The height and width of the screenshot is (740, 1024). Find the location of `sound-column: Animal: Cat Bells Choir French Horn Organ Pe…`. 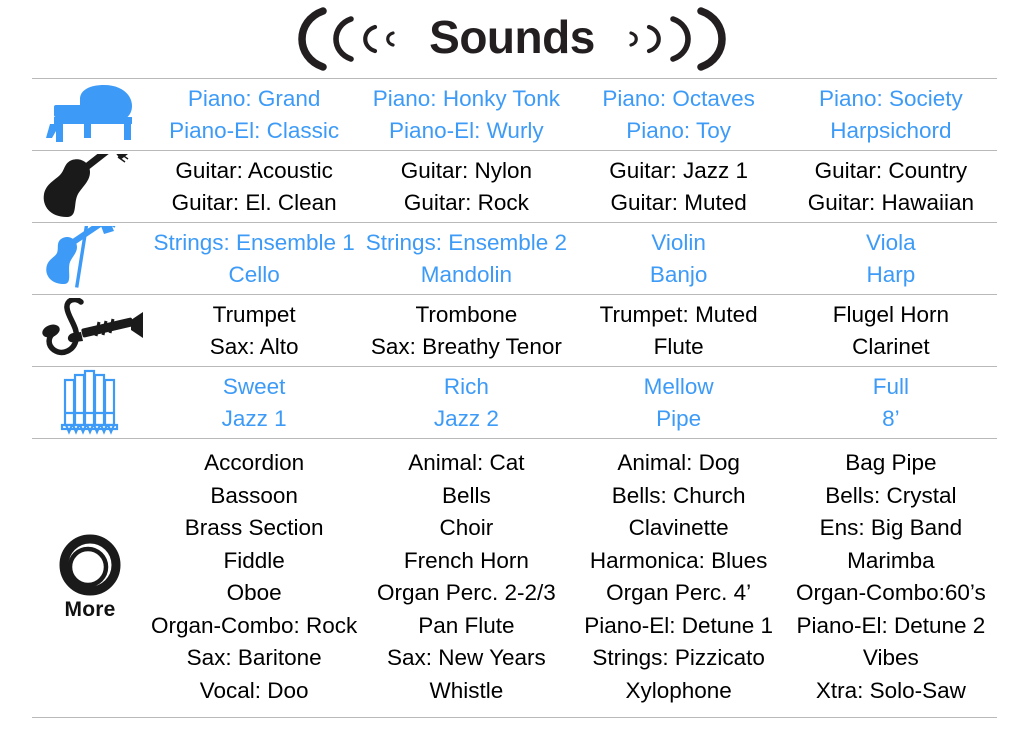

sound-column: Animal: Cat Bells Choir French Horn Organ Pe… is located at coordinates (466, 577).